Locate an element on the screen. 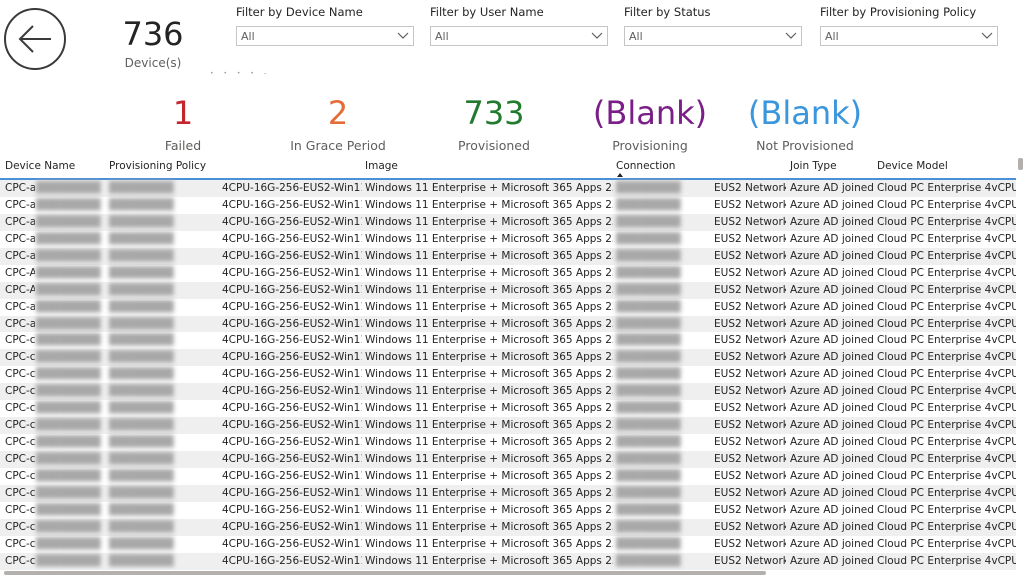 This screenshot has height=577, width=1024. kpi-value: (Blank) is located at coordinates (650, 113).